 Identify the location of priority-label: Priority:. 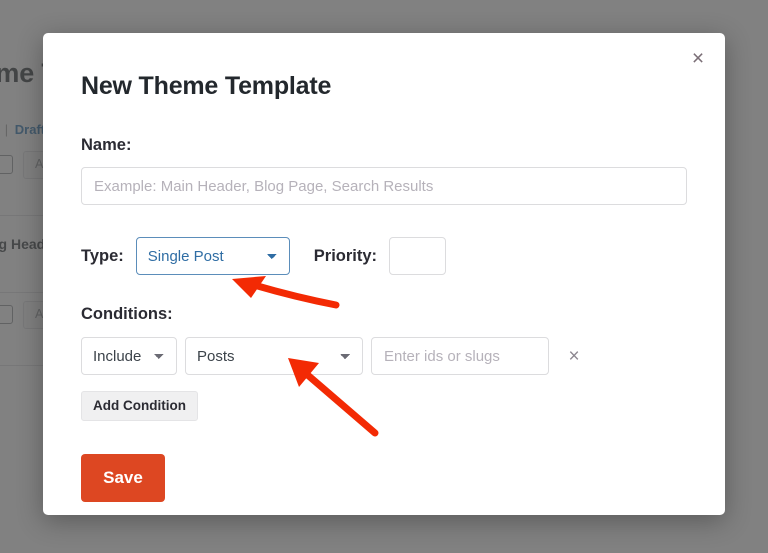
(345, 255).